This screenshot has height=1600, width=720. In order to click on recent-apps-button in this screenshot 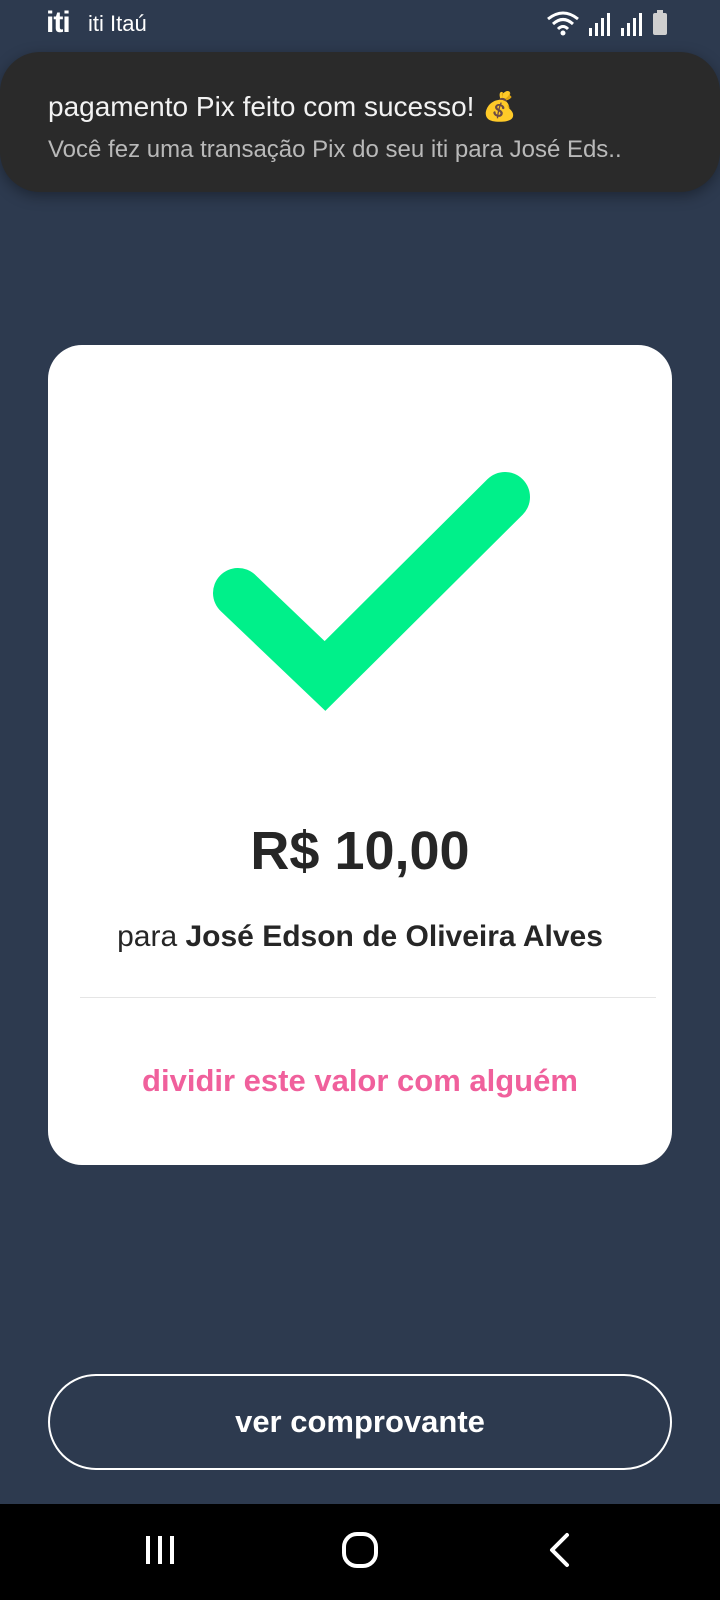, I will do `click(160, 1552)`.